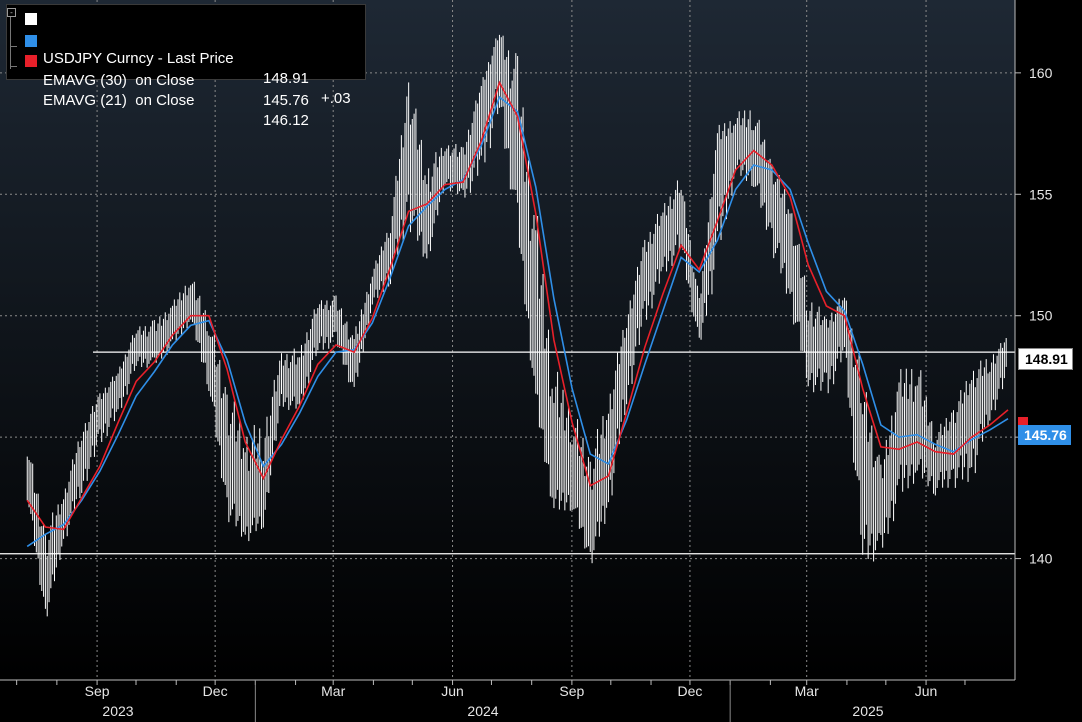 The image size is (1082, 722). What do you see at coordinates (167, 90) in the screenshot?
I see `legend-item-ema21: EMAVG (21) on Close 146.12` at bounding box center [167, 90].